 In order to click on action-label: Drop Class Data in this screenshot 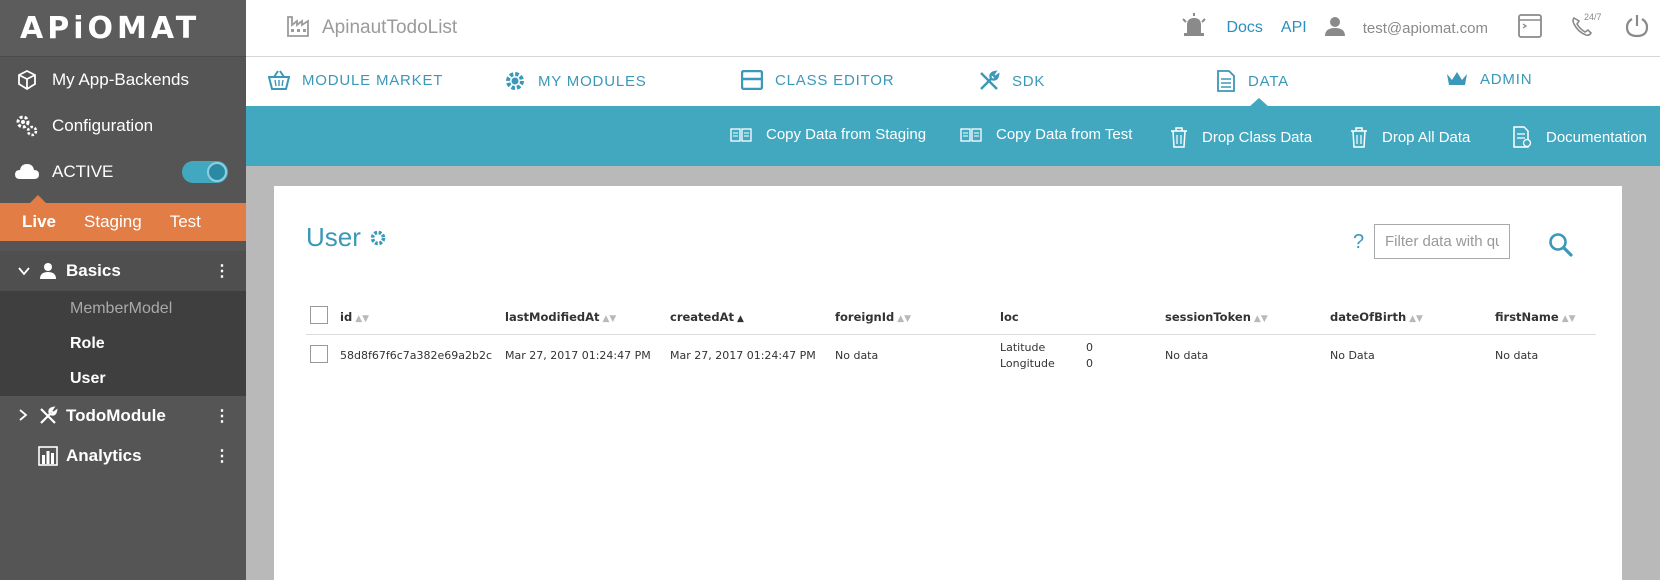, I will do `click(1257, 137)`.